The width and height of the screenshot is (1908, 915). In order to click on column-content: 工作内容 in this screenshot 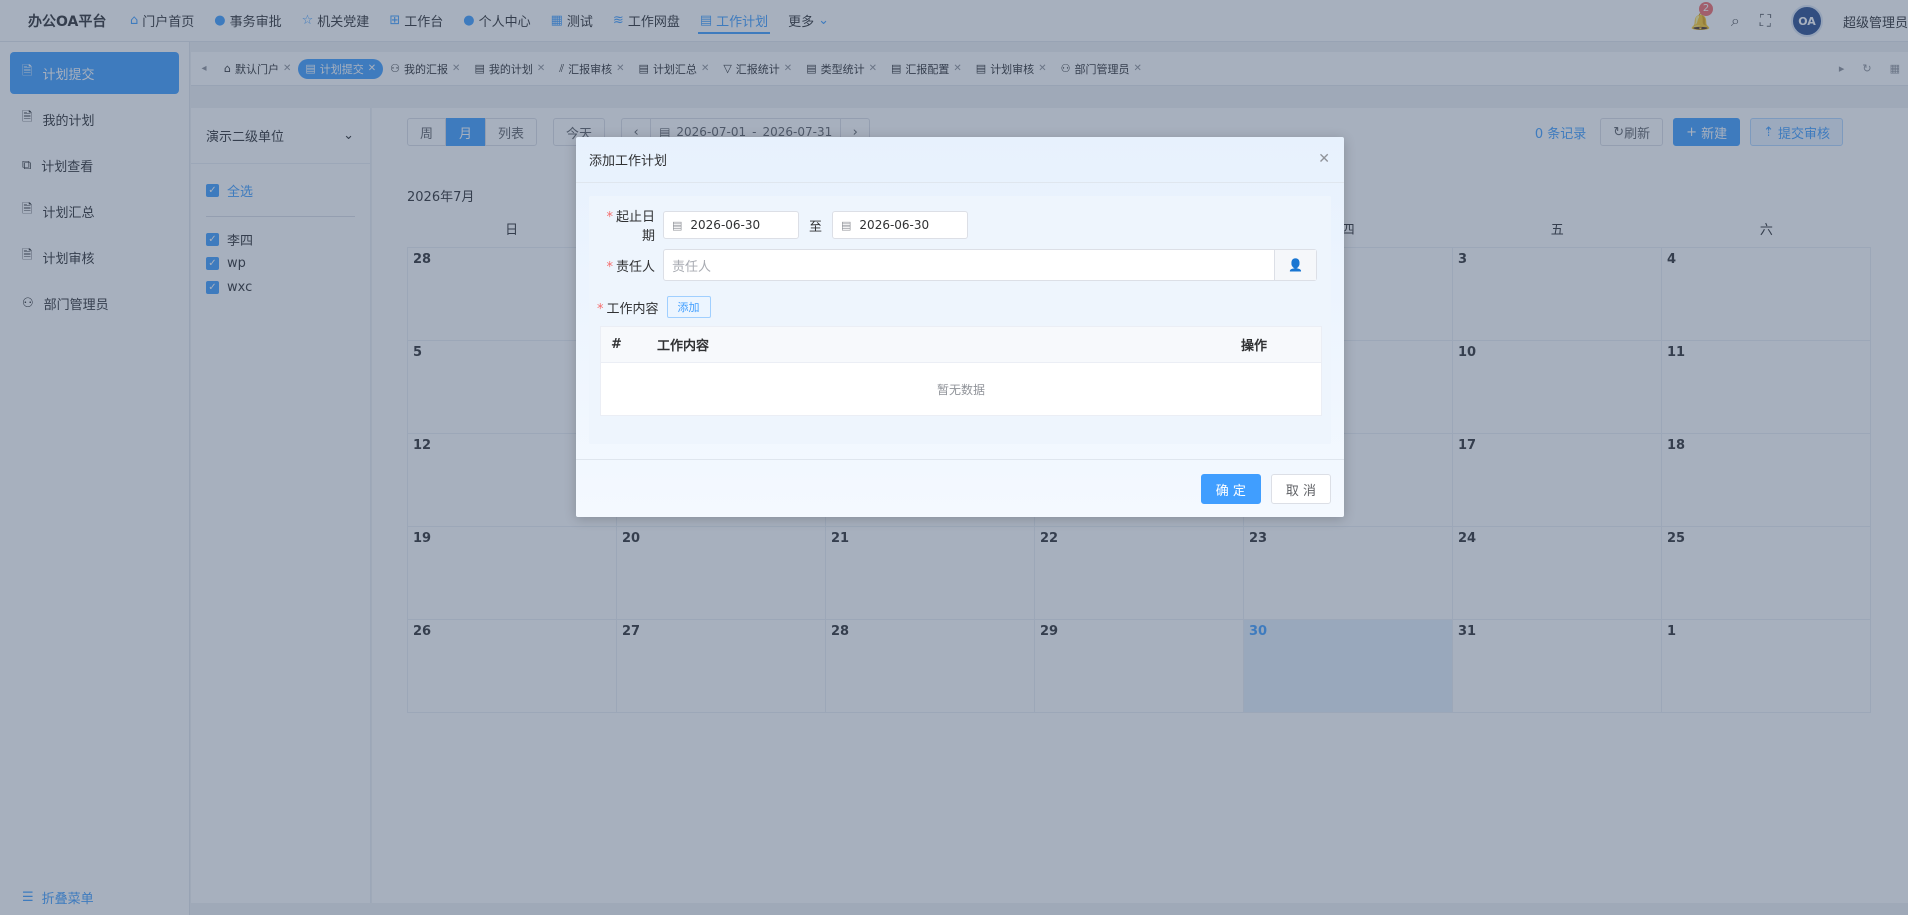, I will do `click(683, 346)`.